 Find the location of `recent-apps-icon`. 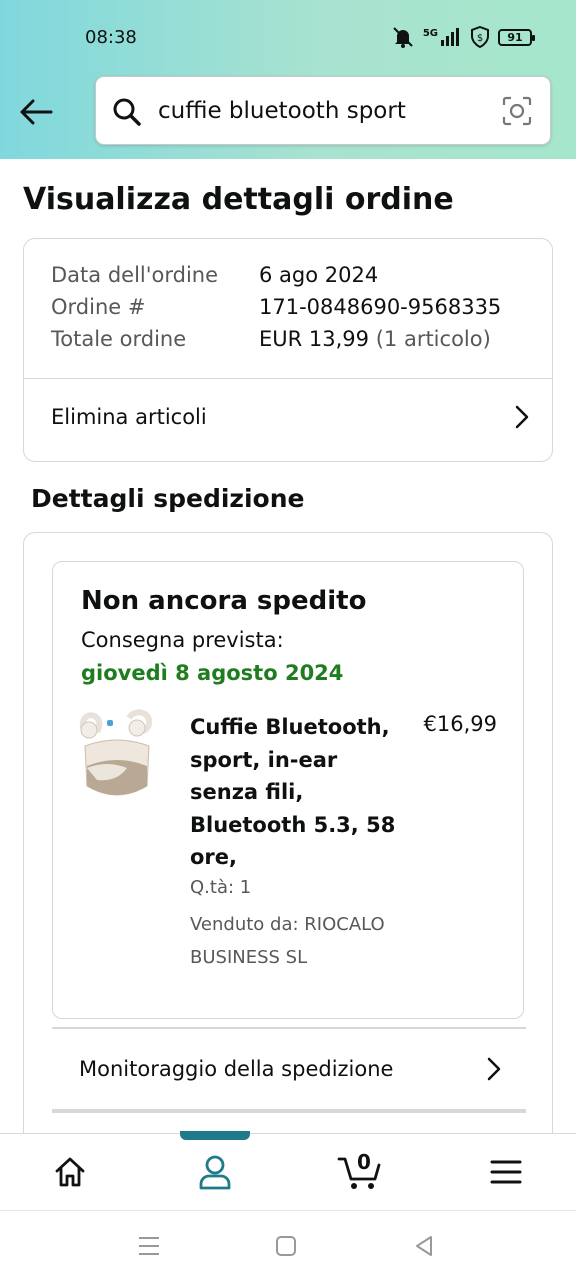

recent-apps-icon is located at coordinates (149, 1246).